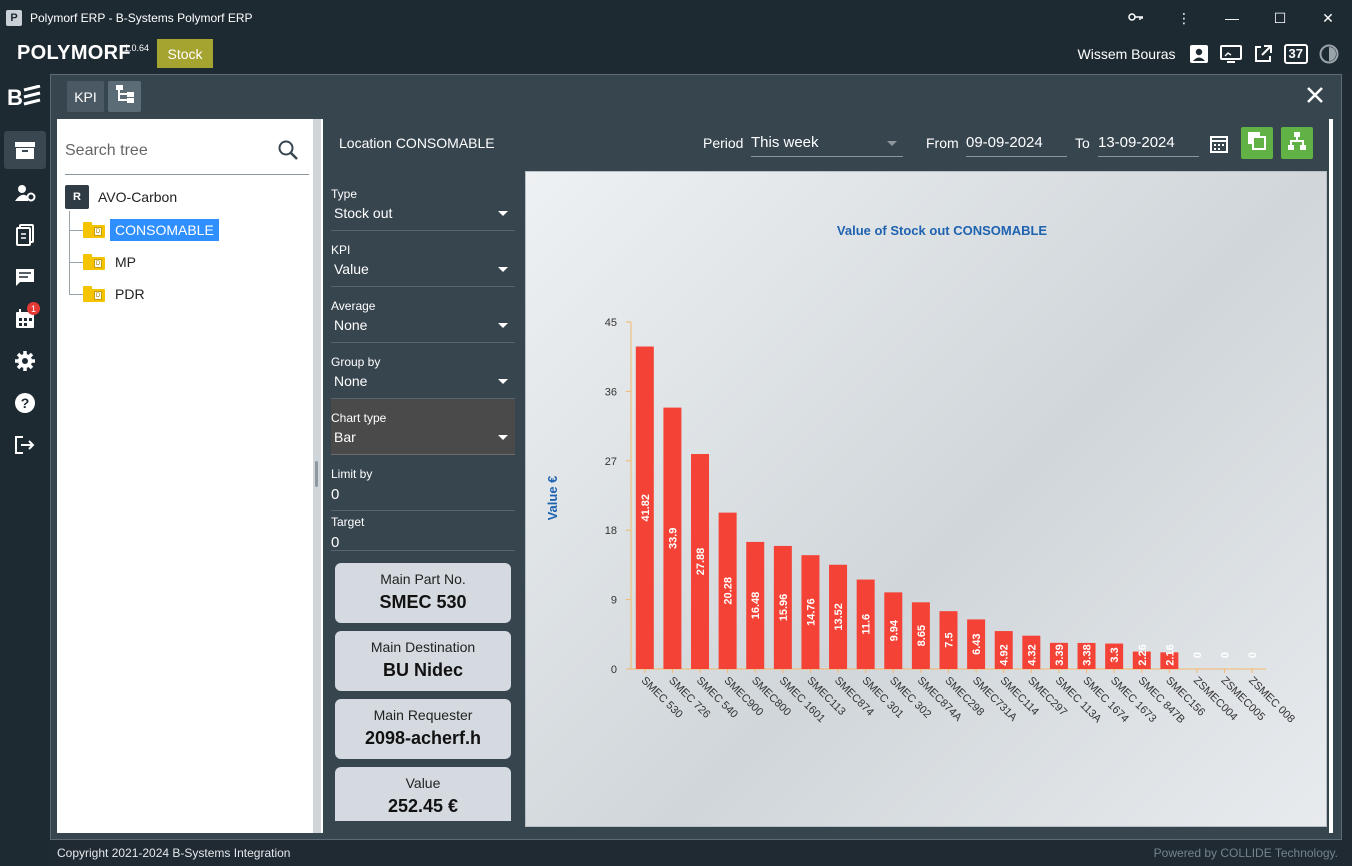 The width and height of the screenshot is (1352, 866). Describe the element at coordinates (109, 294) in the screenshot. I see `tree-node-pdr: D PDR` at that location.